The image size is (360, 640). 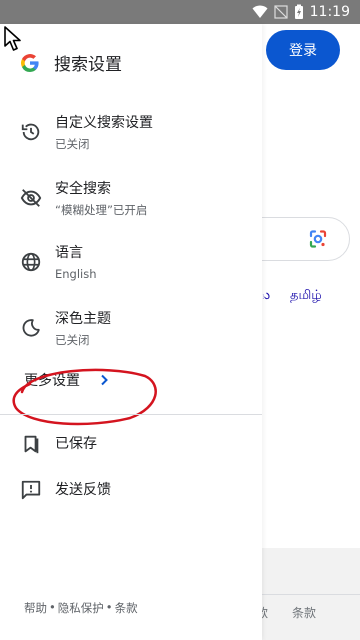 What do you see at coordinates (76, 444) in the screenshot?
I see `menu-item-label: 已保存` at bounding box center [76, 444].